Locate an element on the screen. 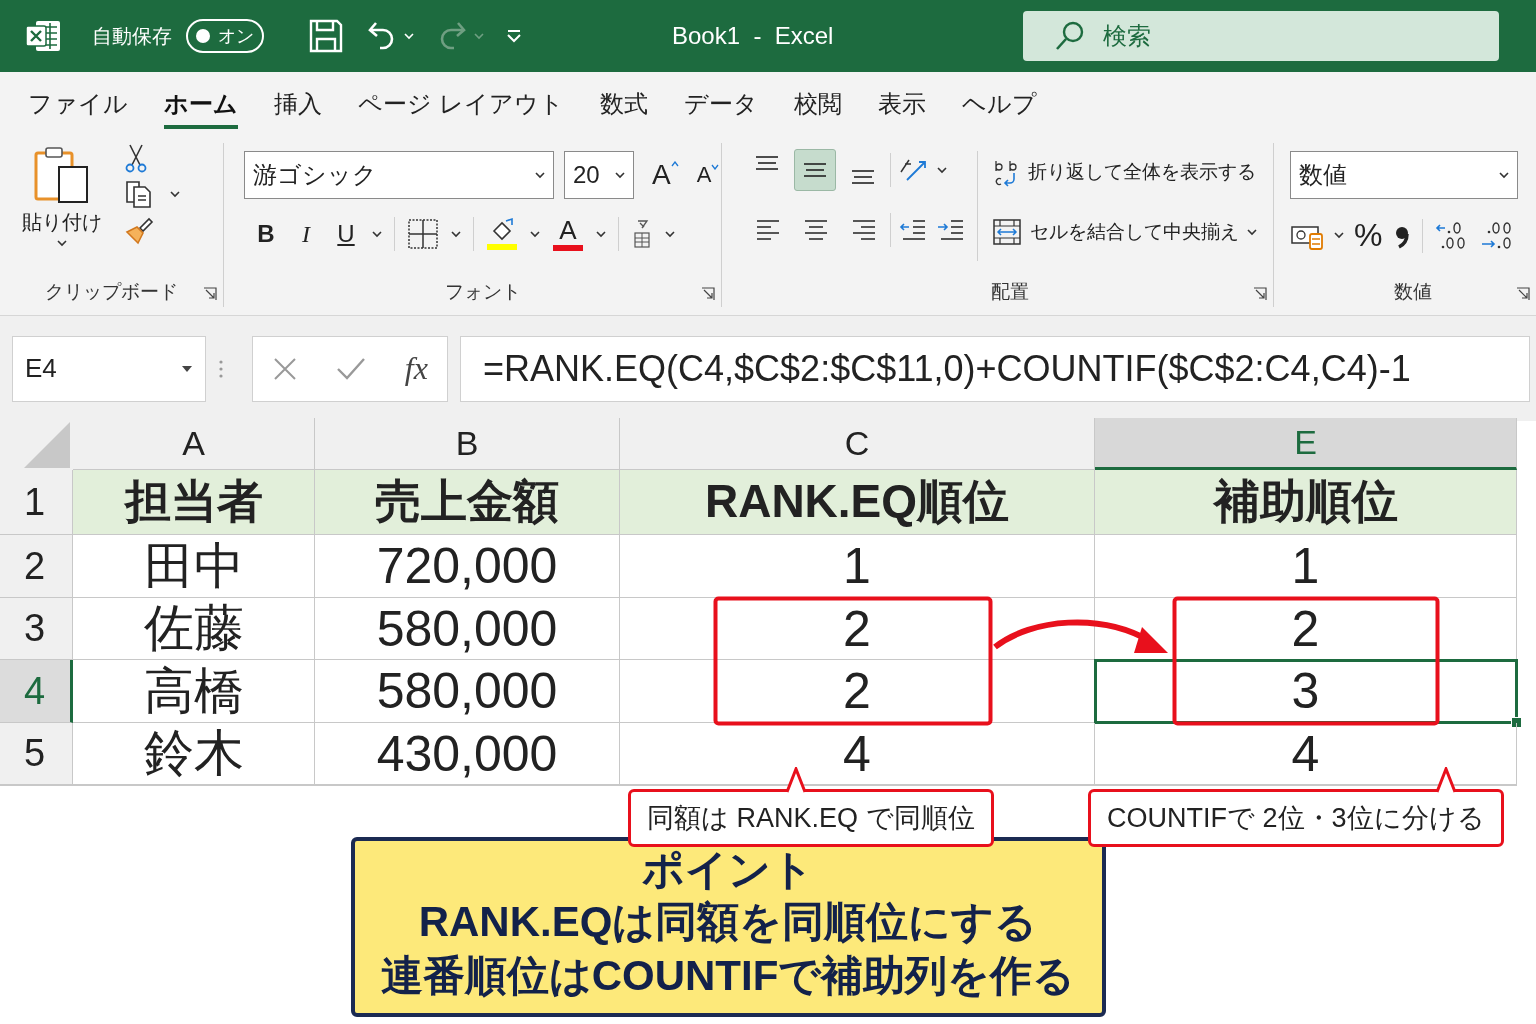 Image resolution: width=1536 pixels, height=1024 pixels. borders-icon is located at coordinates (423, 234).